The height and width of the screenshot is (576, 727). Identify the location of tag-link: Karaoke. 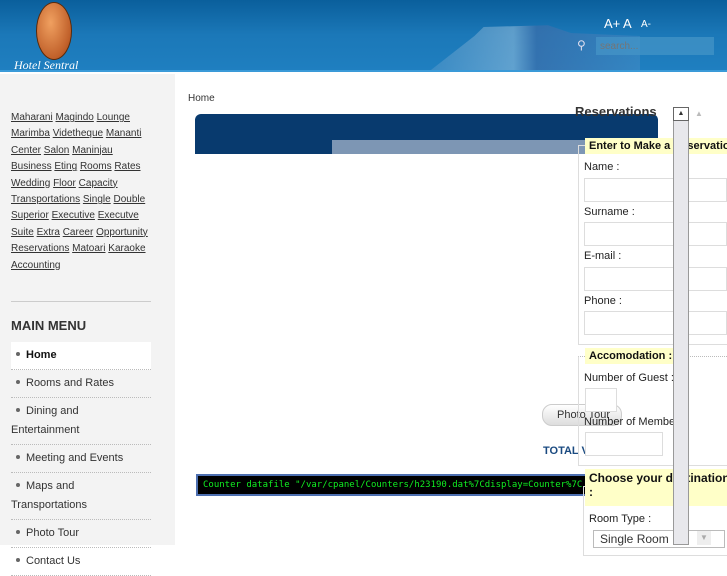
(126, 248).